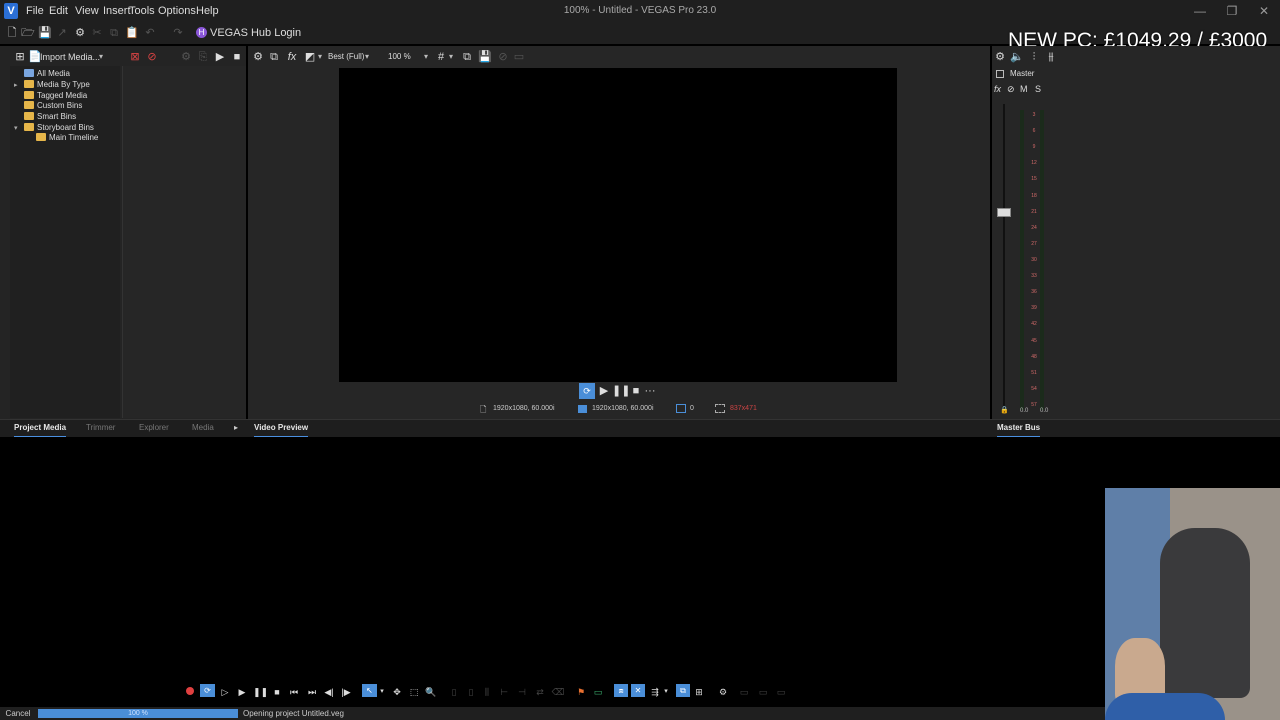  I want to click on tree-item-custom-bins: Custom Bins, so click(48, 105).